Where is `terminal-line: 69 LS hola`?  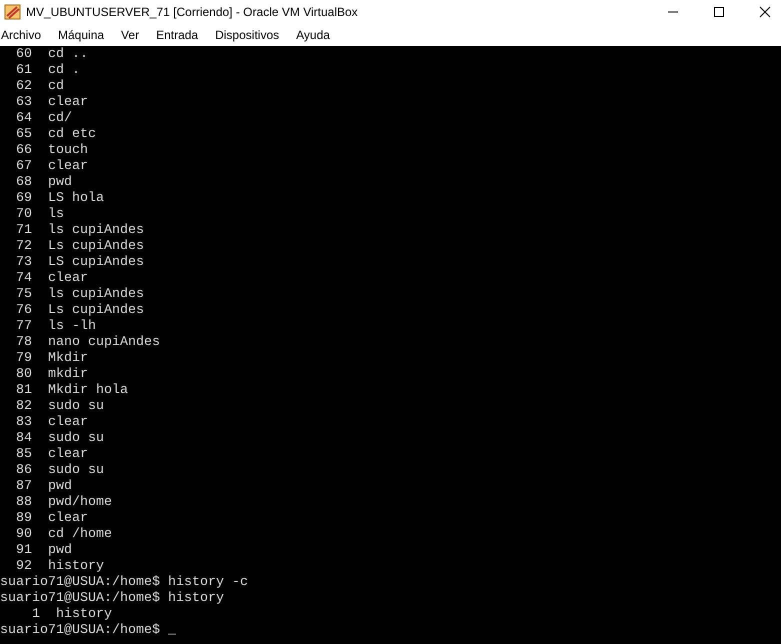 terminal-line: 69 LS hola is located at coordinates (59, 199).